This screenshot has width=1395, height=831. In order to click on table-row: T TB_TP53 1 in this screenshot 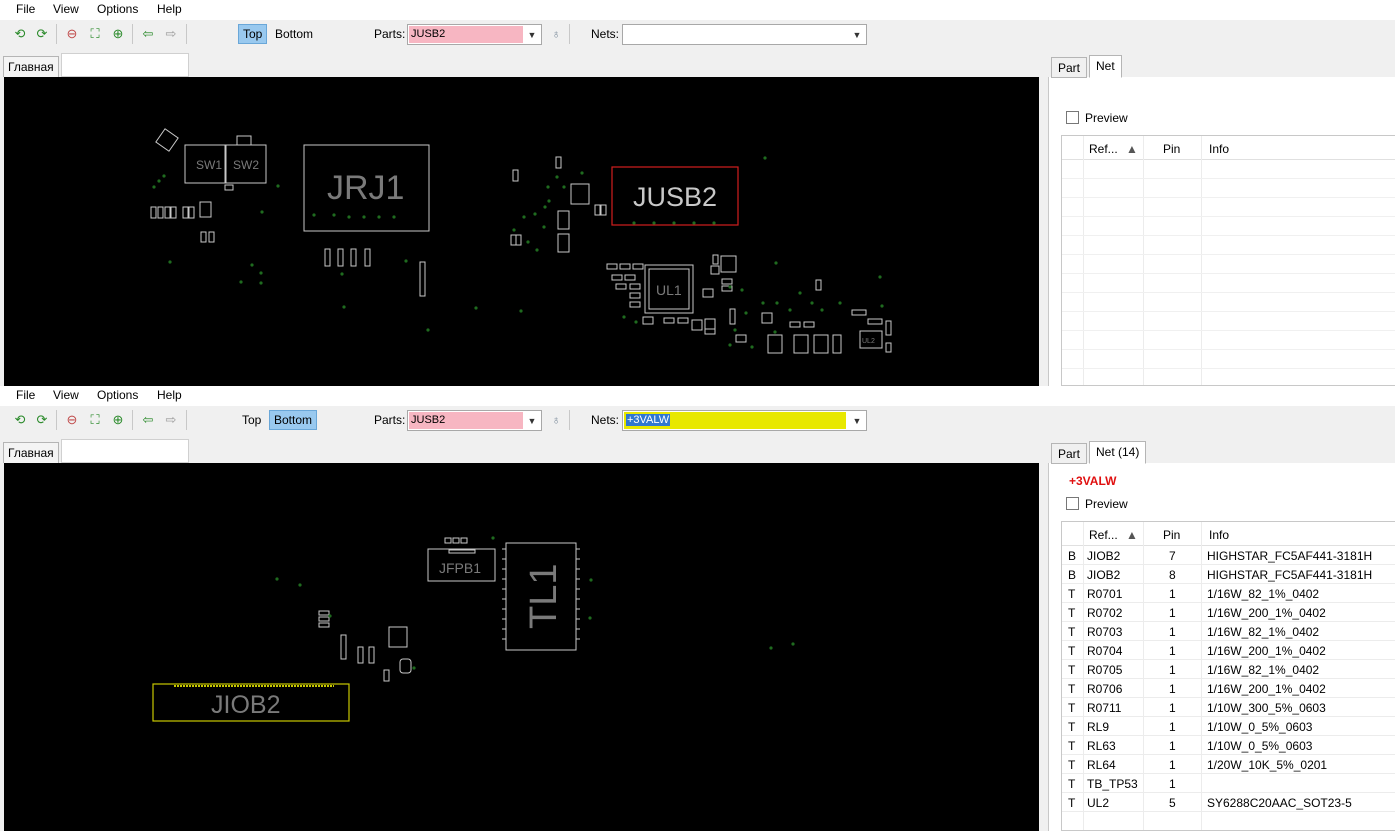, I will do `click(1228, 783)`.